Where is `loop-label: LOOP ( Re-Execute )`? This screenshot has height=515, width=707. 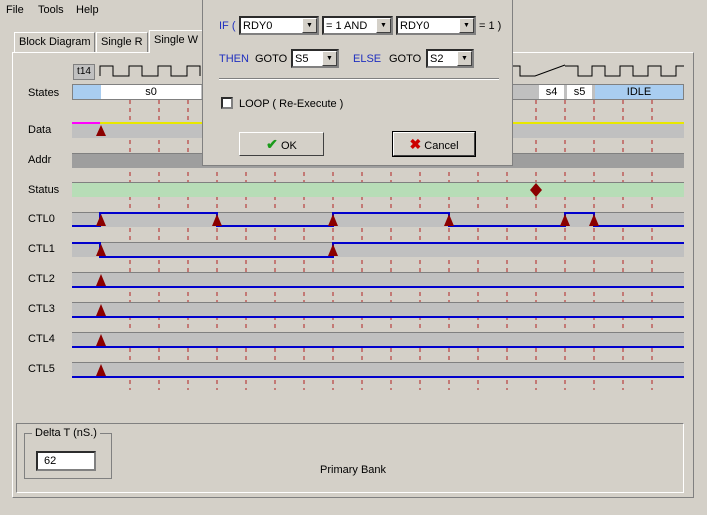
loop-label: LOOP ( Re-Execute ) is located at coordinates (291, 104).